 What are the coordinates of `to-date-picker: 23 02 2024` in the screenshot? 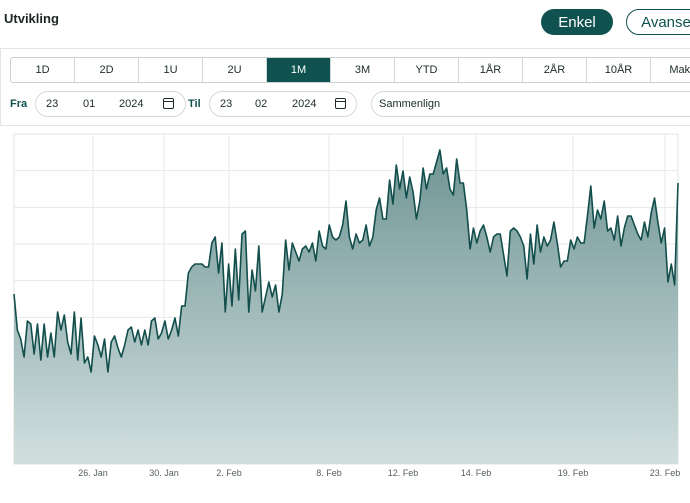 It's located at (283, 104).